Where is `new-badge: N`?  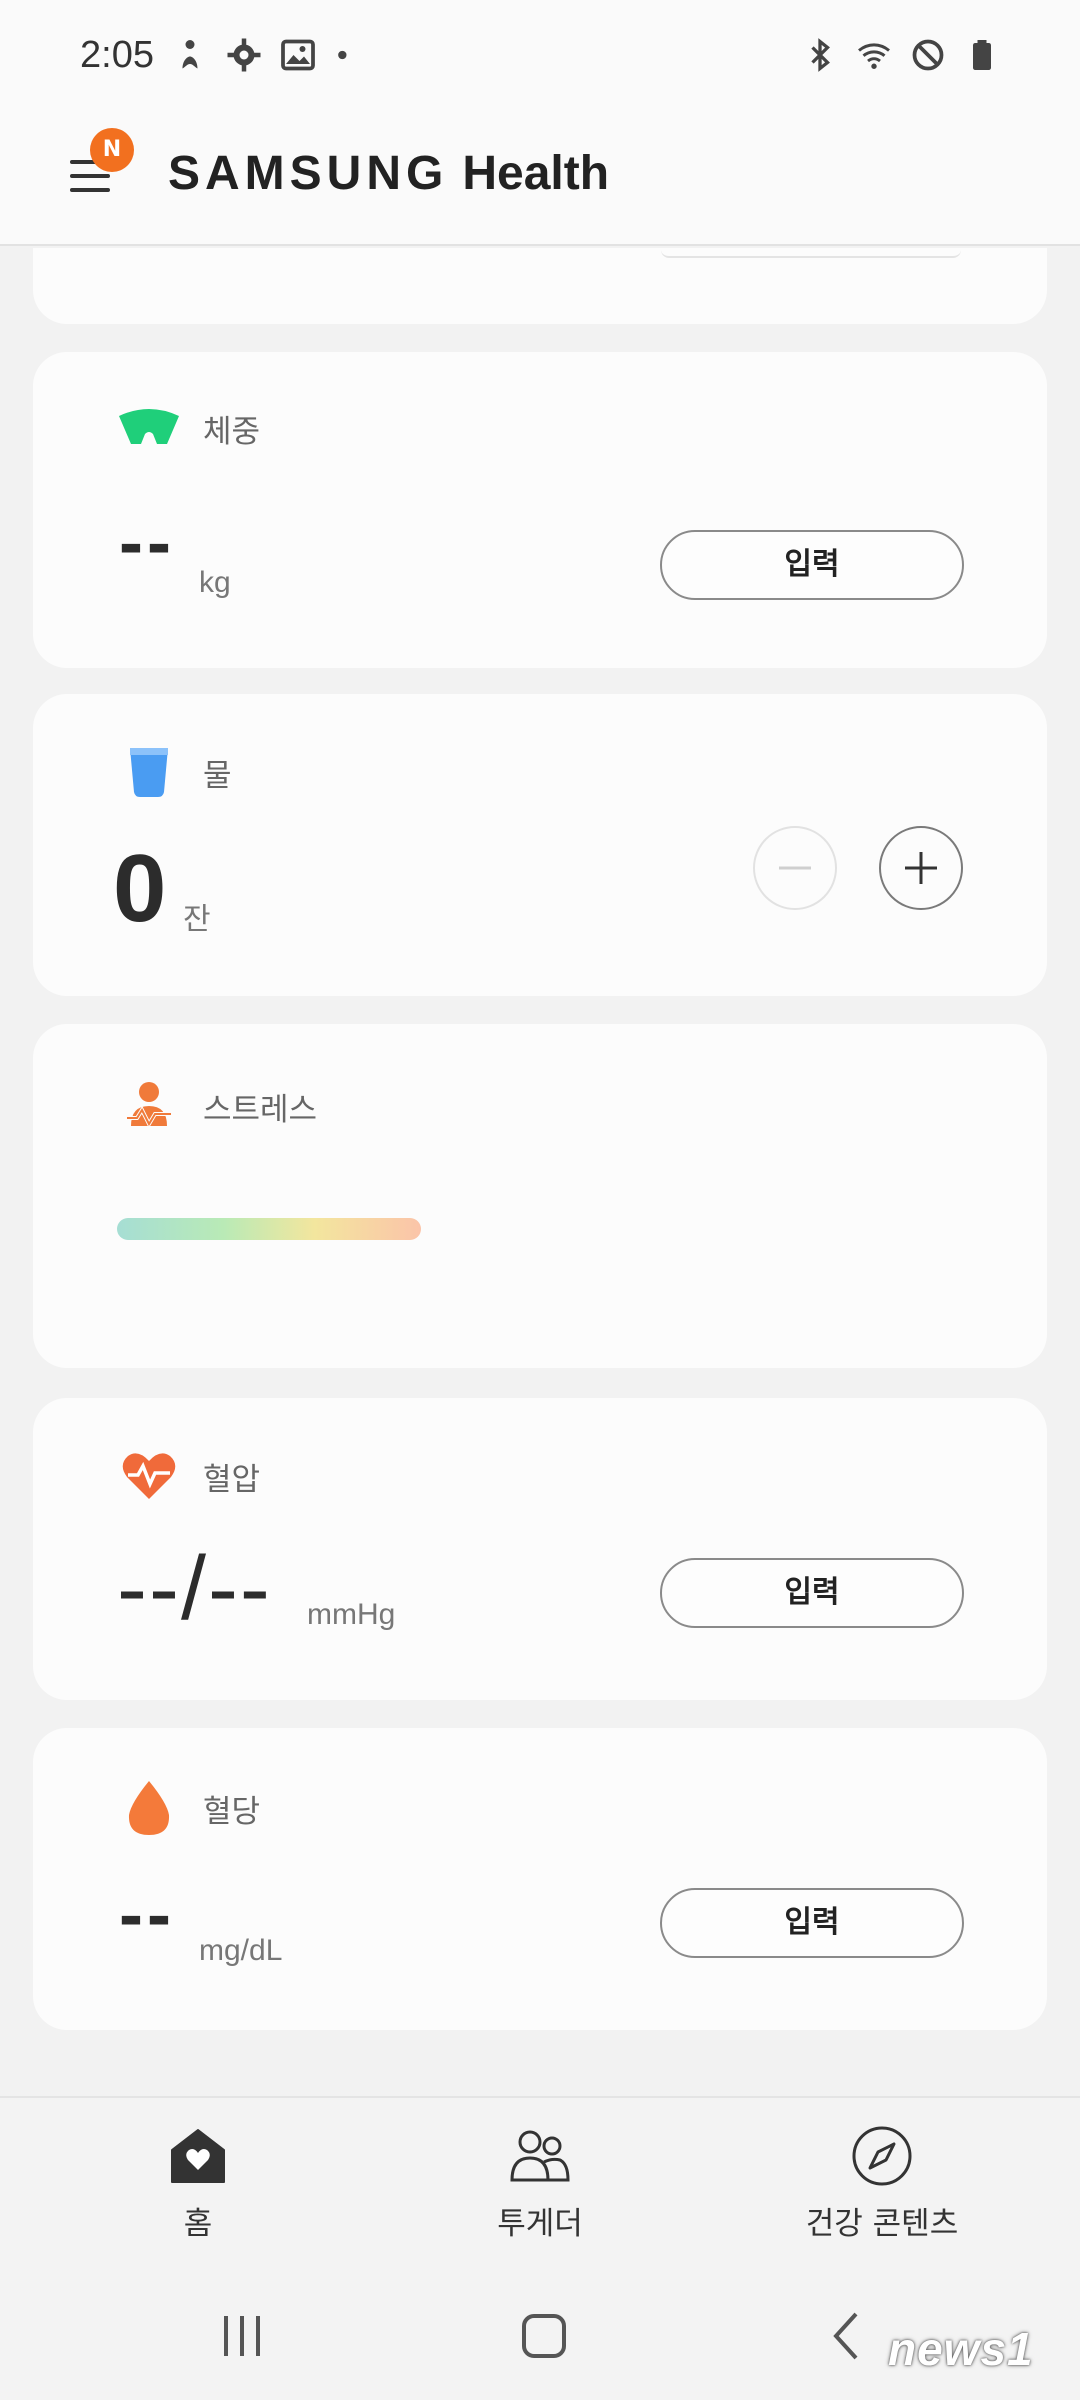
new-badge: N is located at coordinates (112, 150).